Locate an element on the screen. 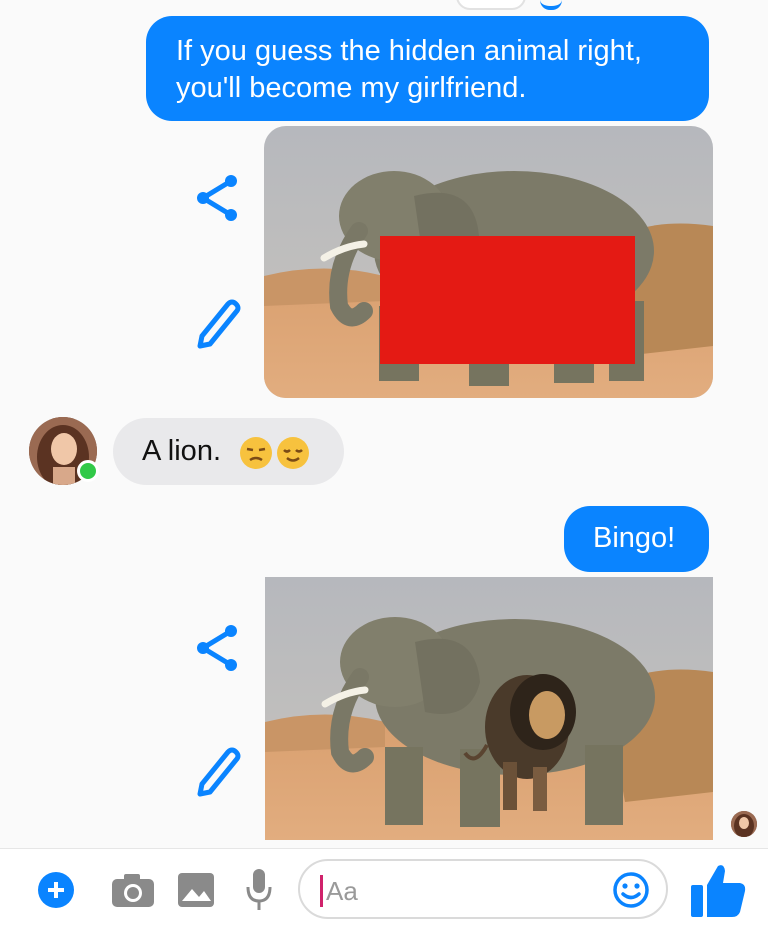  outgoing-message-bubble: Bingo! is located at coordinates (636, 539).